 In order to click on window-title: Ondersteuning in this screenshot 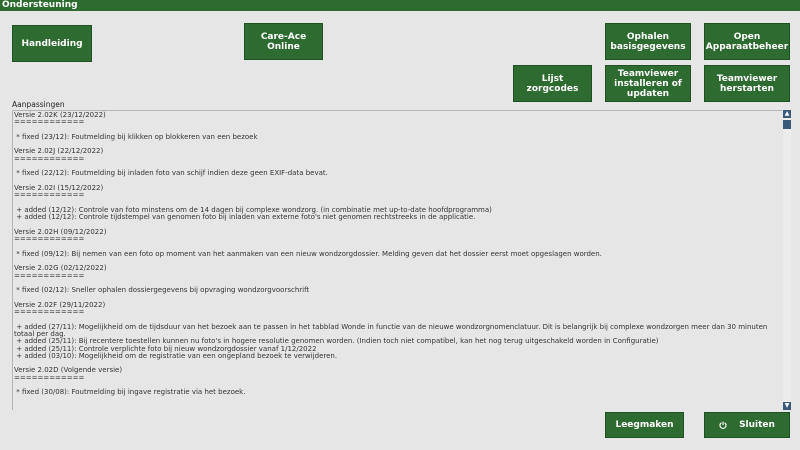, I will do `click(400, 5)`.